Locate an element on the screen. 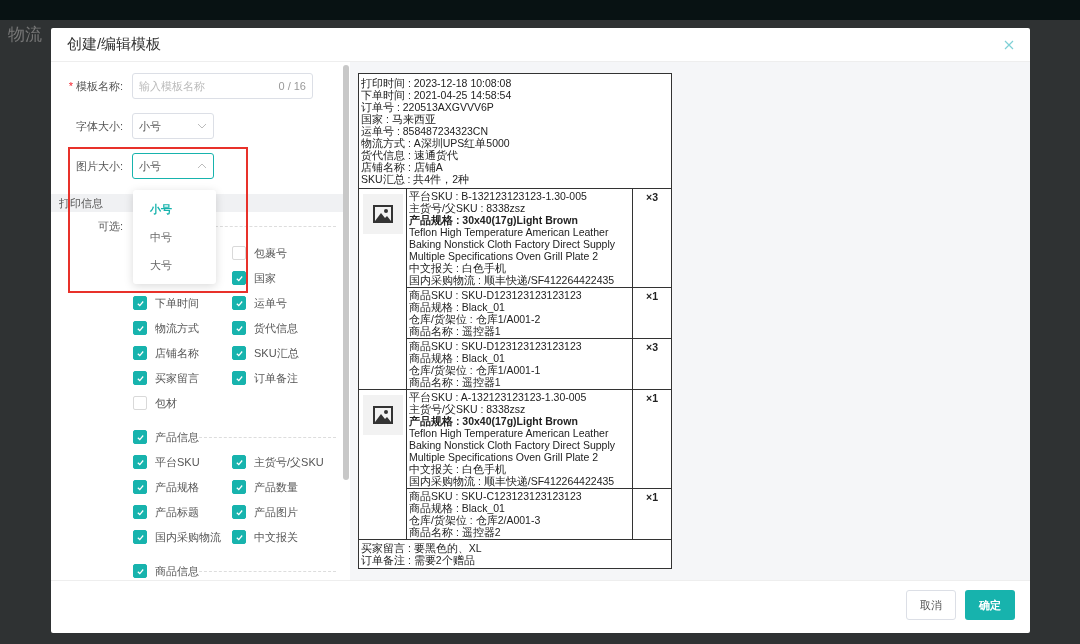  character-count: 0 / 16 is located at coordinates (292, 86).